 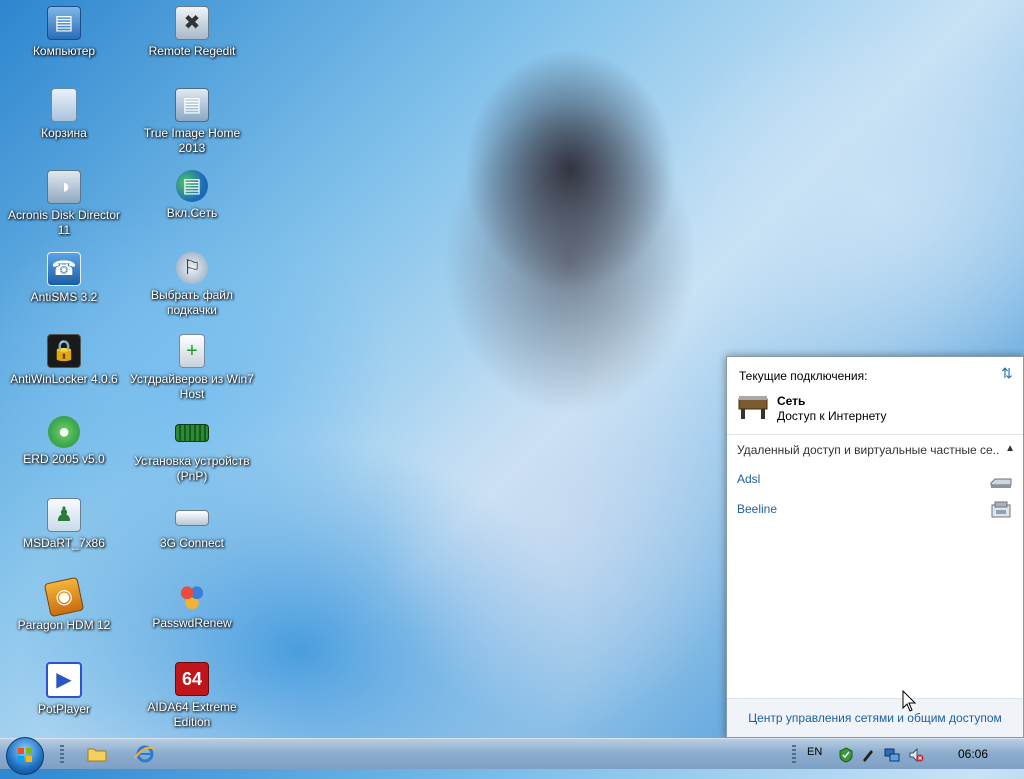 I want to click on desktop-icon-label: Acronis Disk Director 11, so click(x=64, y=222).